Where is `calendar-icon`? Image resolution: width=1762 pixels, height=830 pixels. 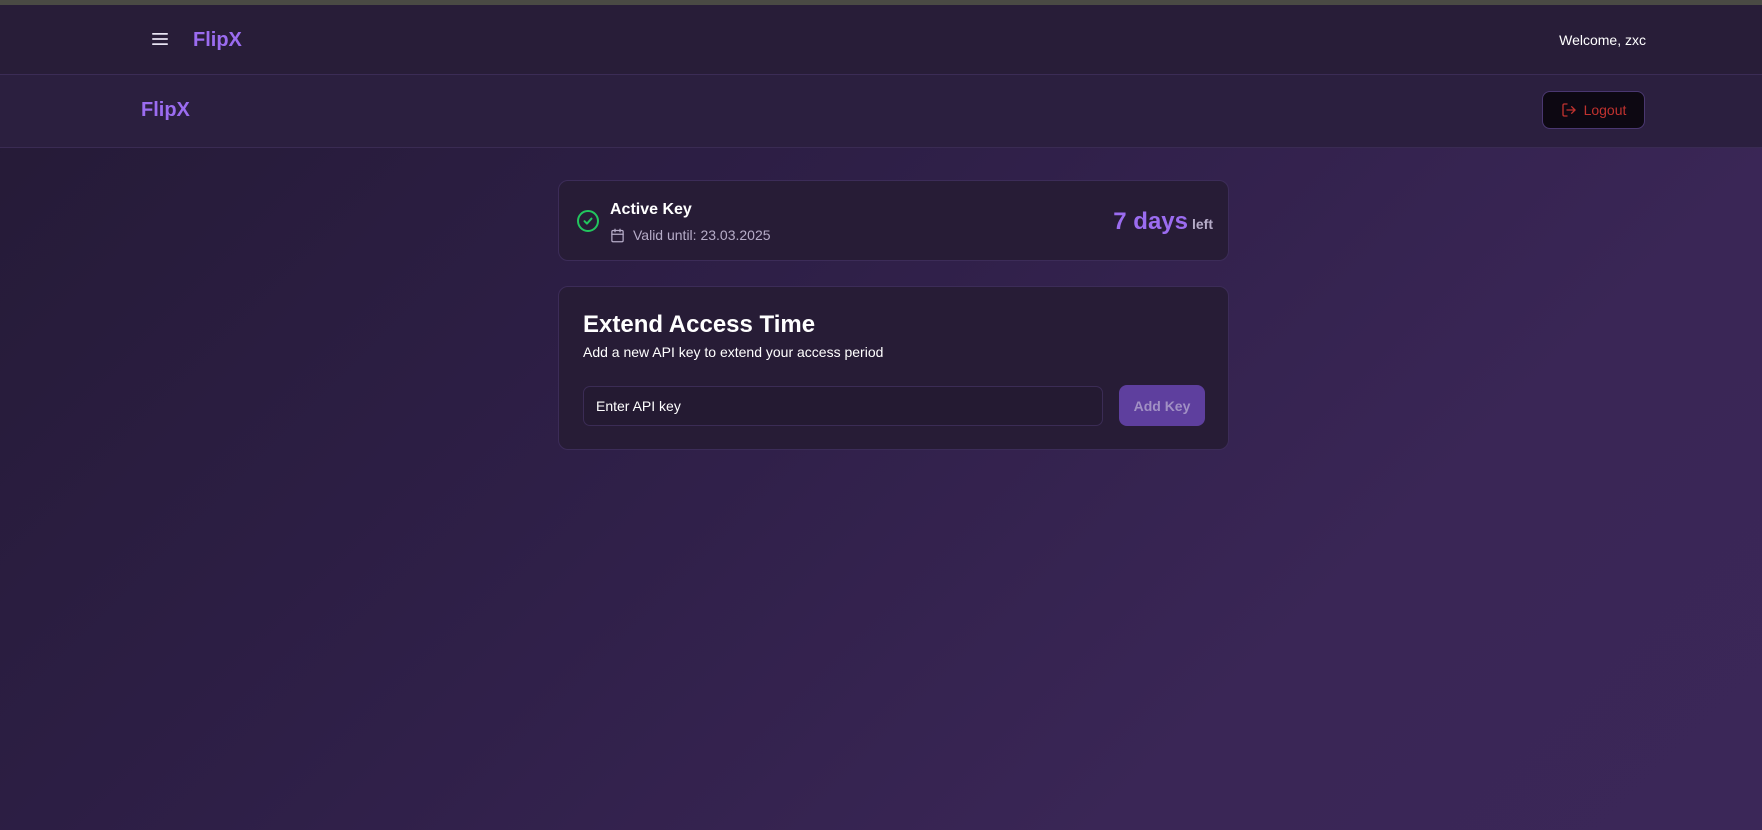
calendar-icon is located at coordinates (617, 235).